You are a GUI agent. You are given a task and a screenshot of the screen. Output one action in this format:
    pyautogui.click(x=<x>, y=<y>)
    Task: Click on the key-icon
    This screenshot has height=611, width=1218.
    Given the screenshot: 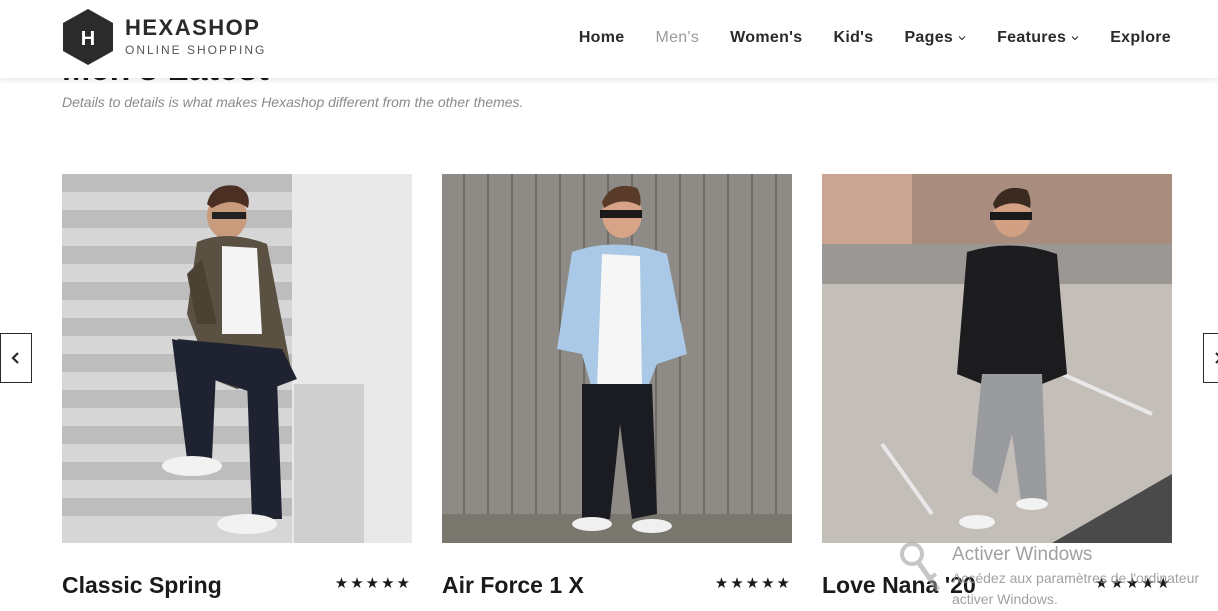 What is the action you would take?
    pyautogui.click(x=920, y=567)
    